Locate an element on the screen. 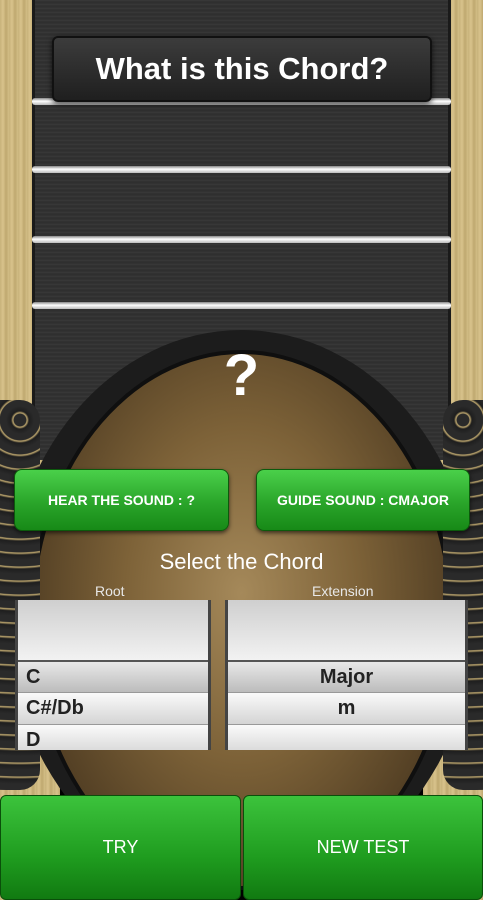 This screenshot has height=900, width=483. page-title: What is this Chord? is located at coordinates (242, 68).